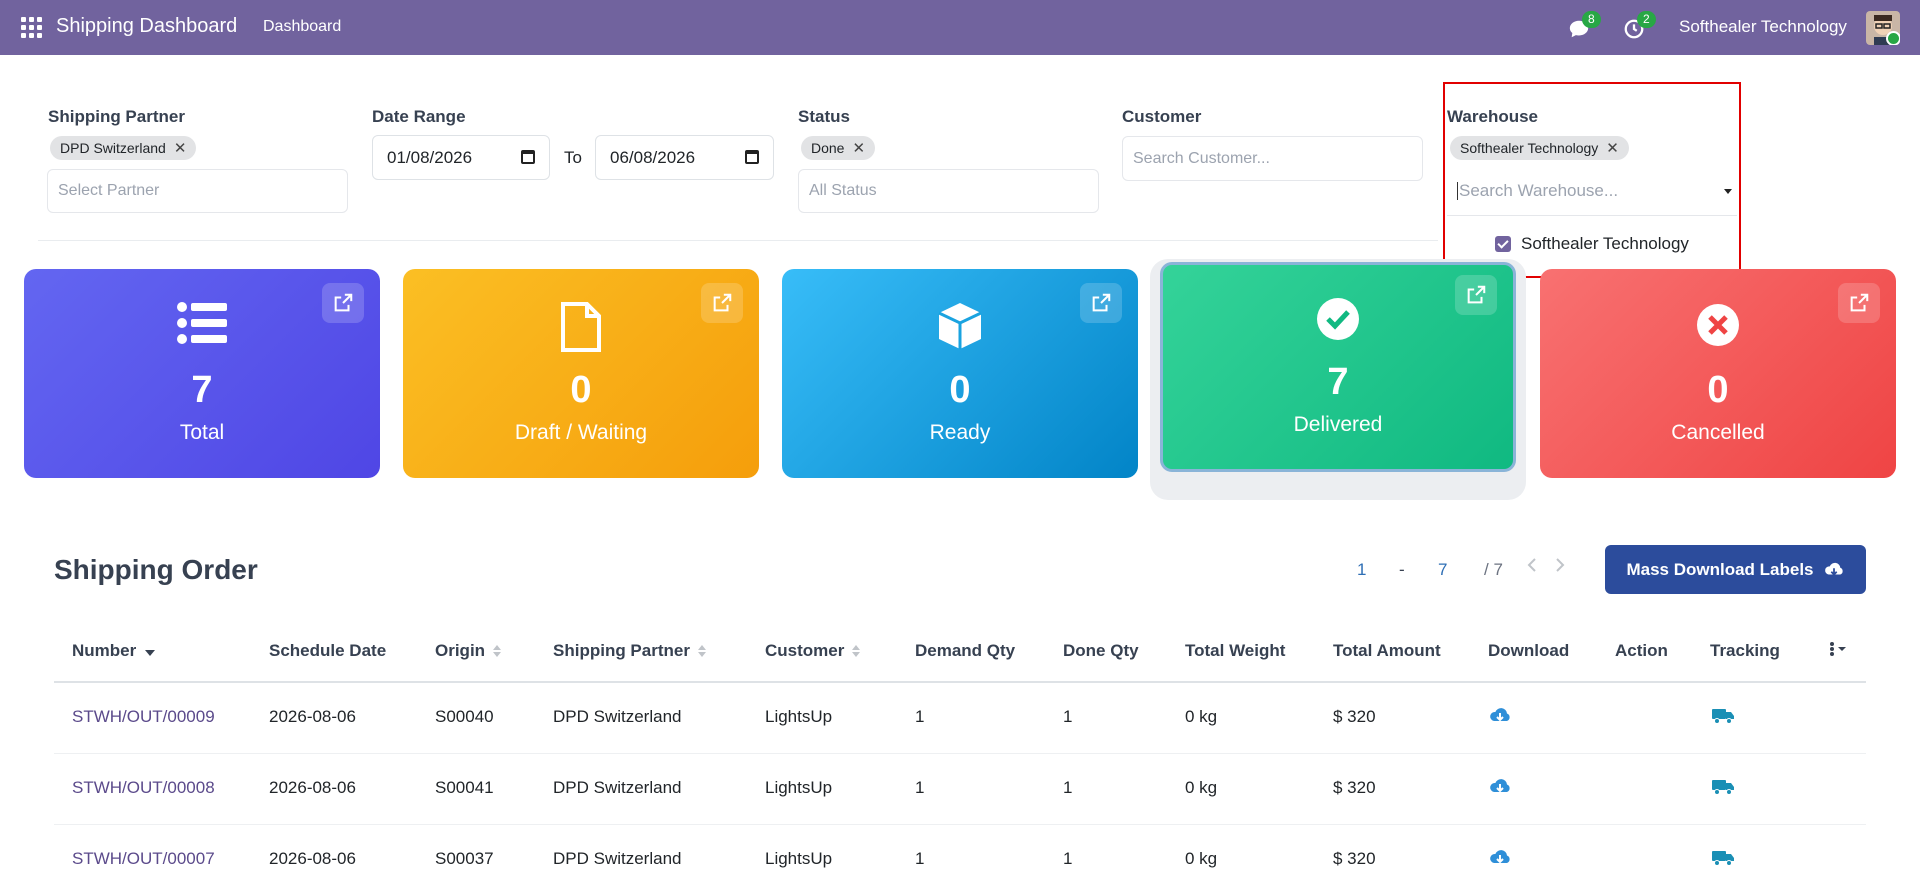  Describe the element at coordinates (464, 787) in the screenshot. I see `origin: S00041` at that location.